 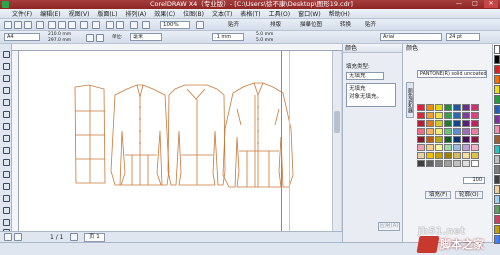 I want to click on apply-button: 应用(A), so click(x=389, y=226).